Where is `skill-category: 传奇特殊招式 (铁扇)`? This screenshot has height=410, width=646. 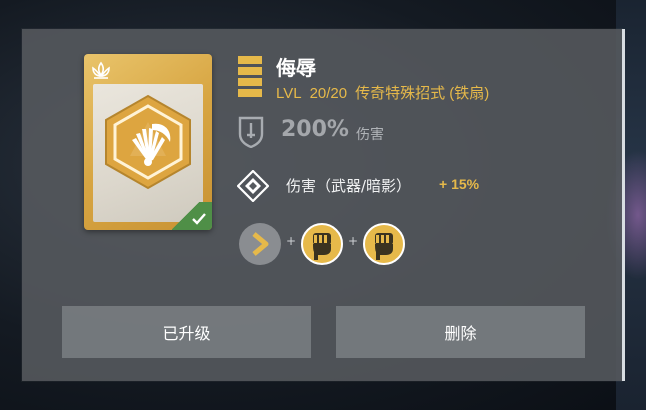
skill-category: 传奇特殊招式 (铁扇) is located at coordinates (422, 93).